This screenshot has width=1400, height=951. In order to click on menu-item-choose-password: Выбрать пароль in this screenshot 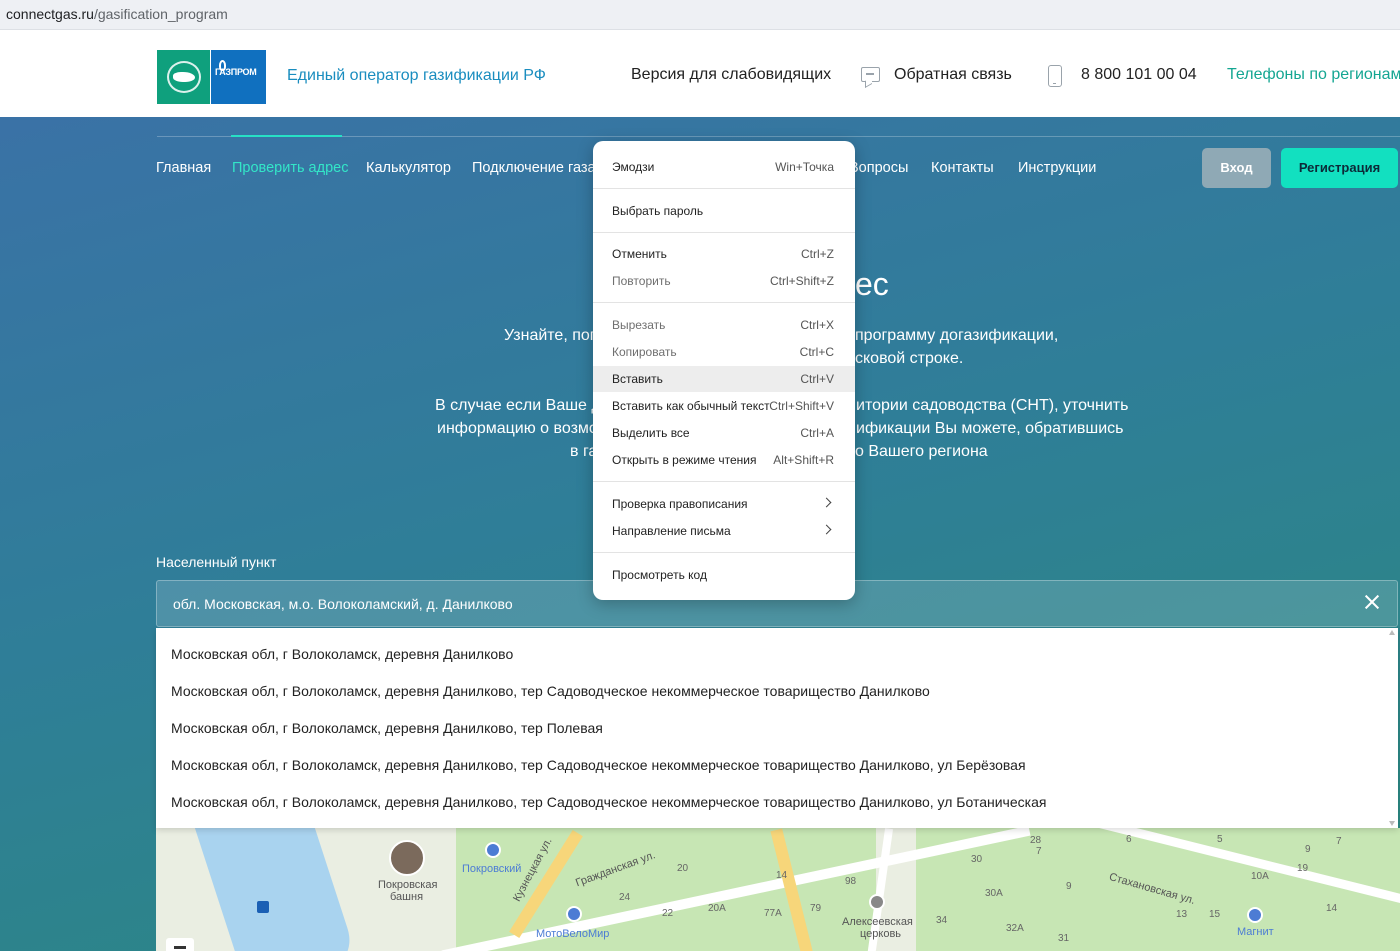, I will do `click(724, 211)`.